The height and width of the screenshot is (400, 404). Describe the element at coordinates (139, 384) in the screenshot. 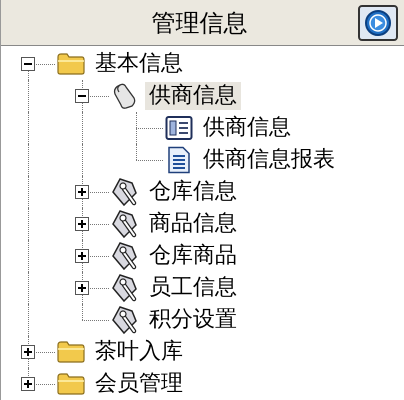

I see `tree-item: 会员管理` at that location.